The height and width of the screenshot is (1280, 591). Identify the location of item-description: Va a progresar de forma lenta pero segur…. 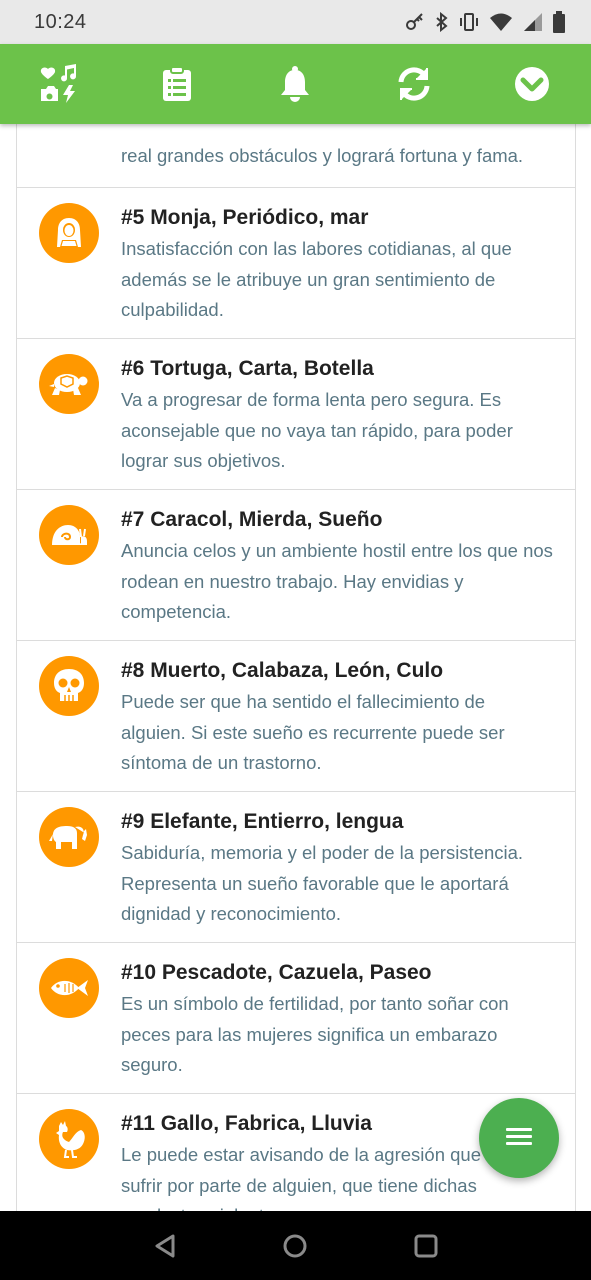
(317, 430).